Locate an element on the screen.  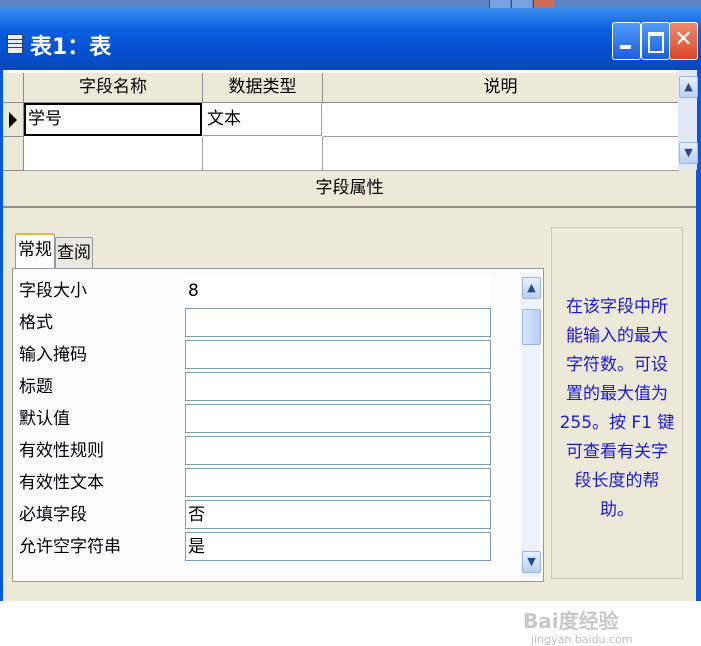
property-label: 必填字段 is located at coordinates (53, 515).